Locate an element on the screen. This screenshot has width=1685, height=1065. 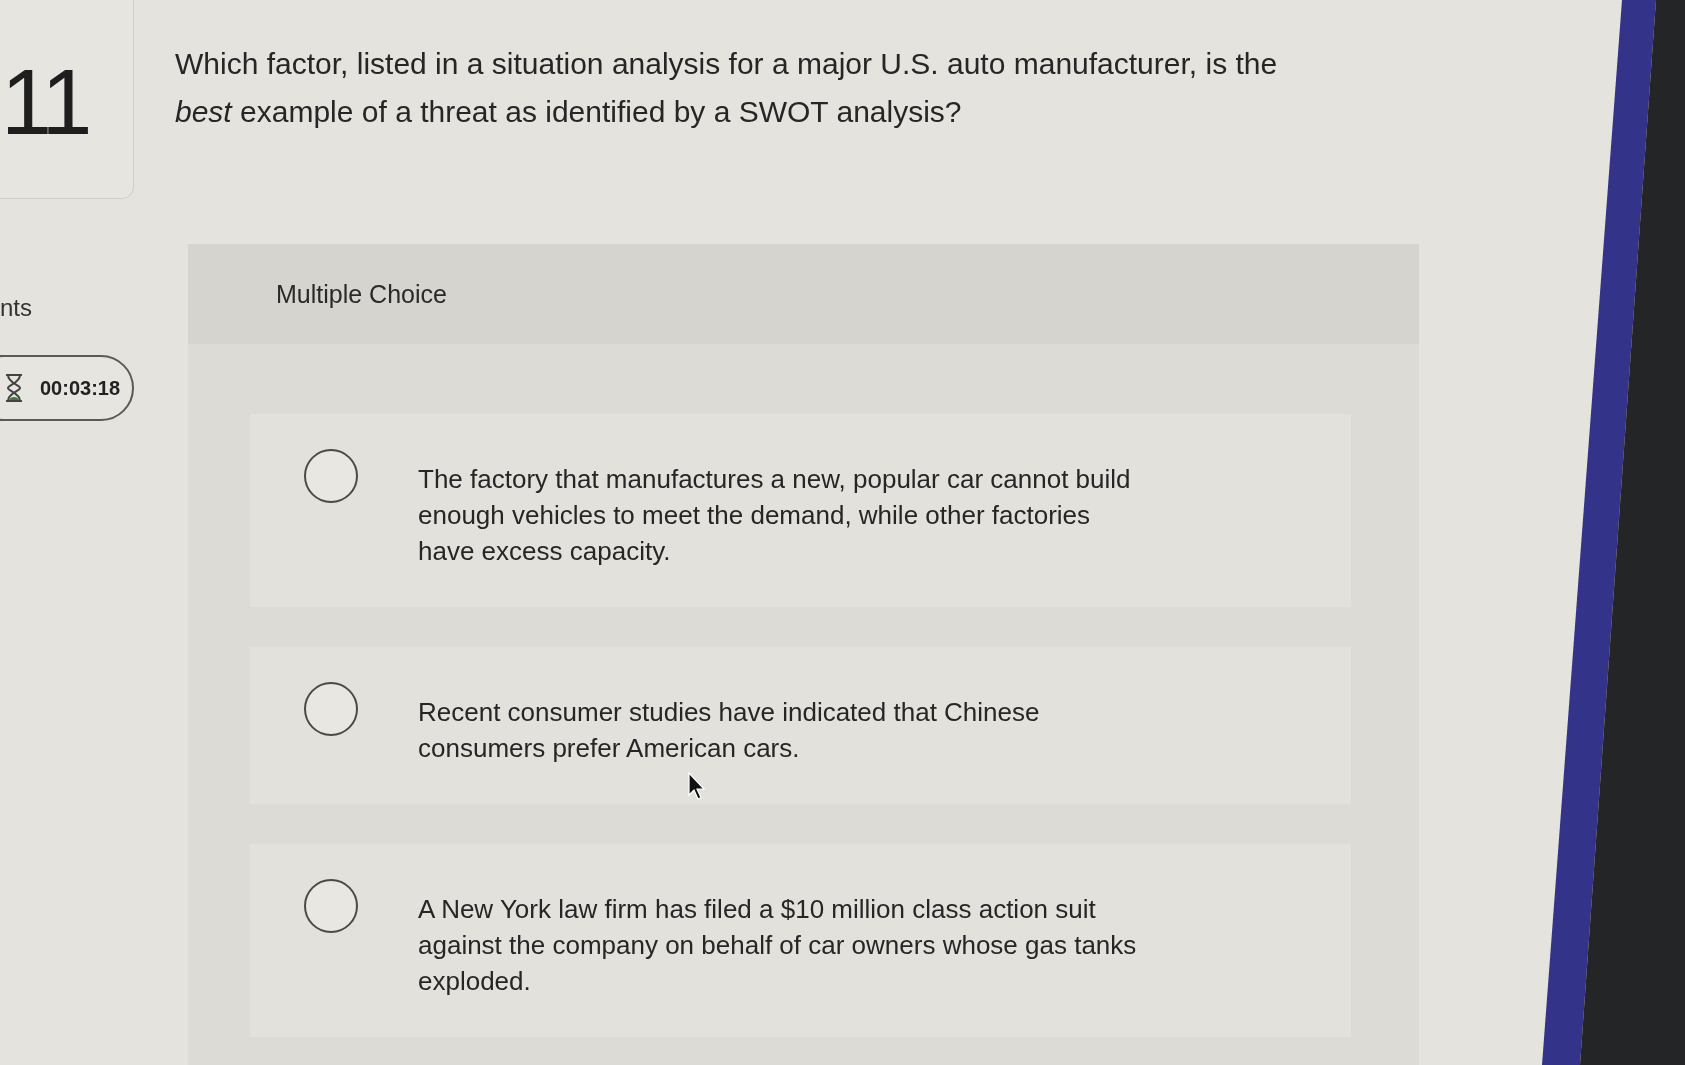
panel-heading: Multiple Choice is located at coordinates (361, 294).